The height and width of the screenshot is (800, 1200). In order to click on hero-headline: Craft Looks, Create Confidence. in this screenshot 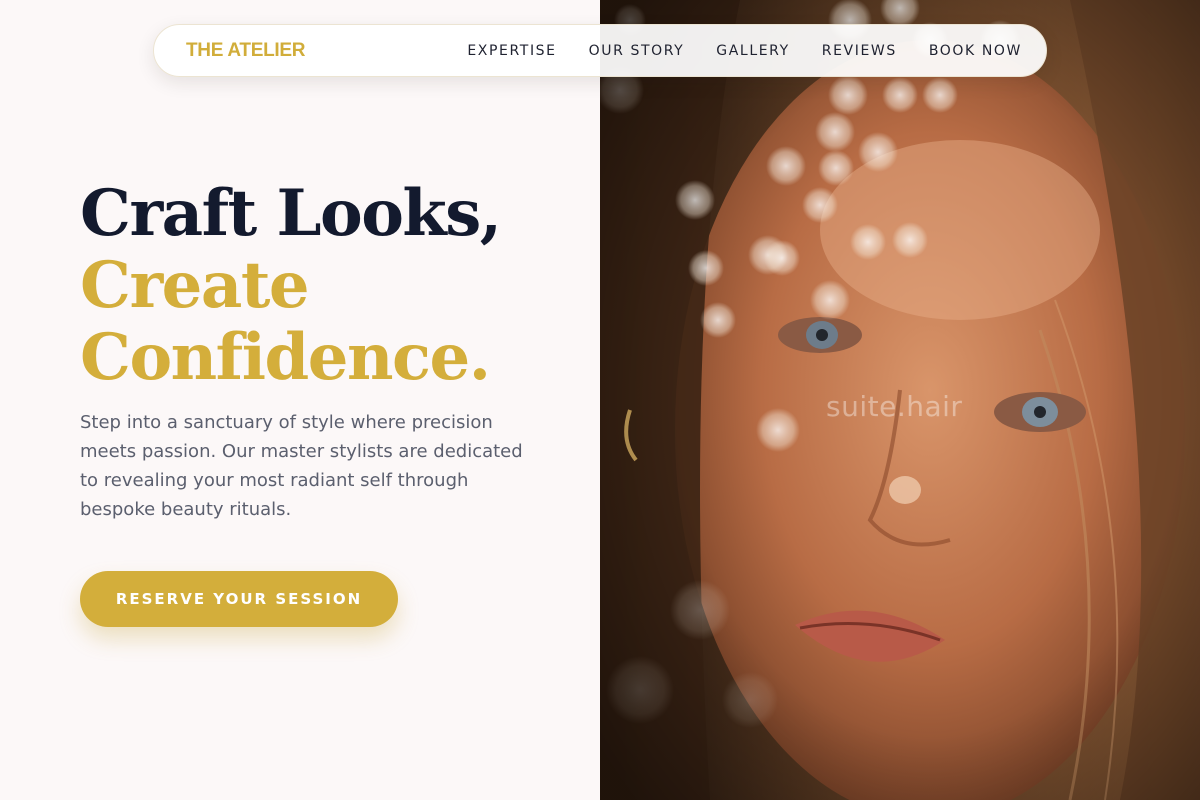, I will do `click(330, 286)`.